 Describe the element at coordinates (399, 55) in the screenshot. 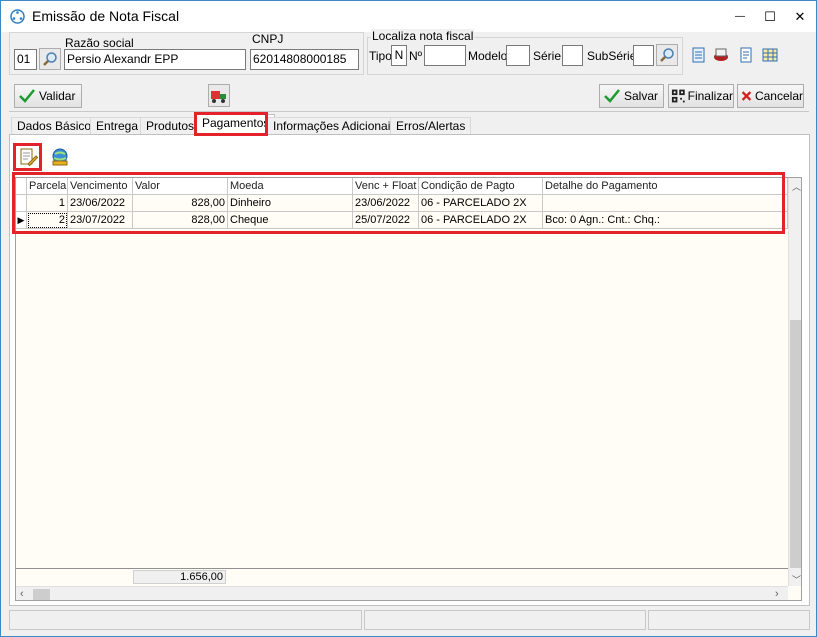

I see `tipo-field: N` at that location.